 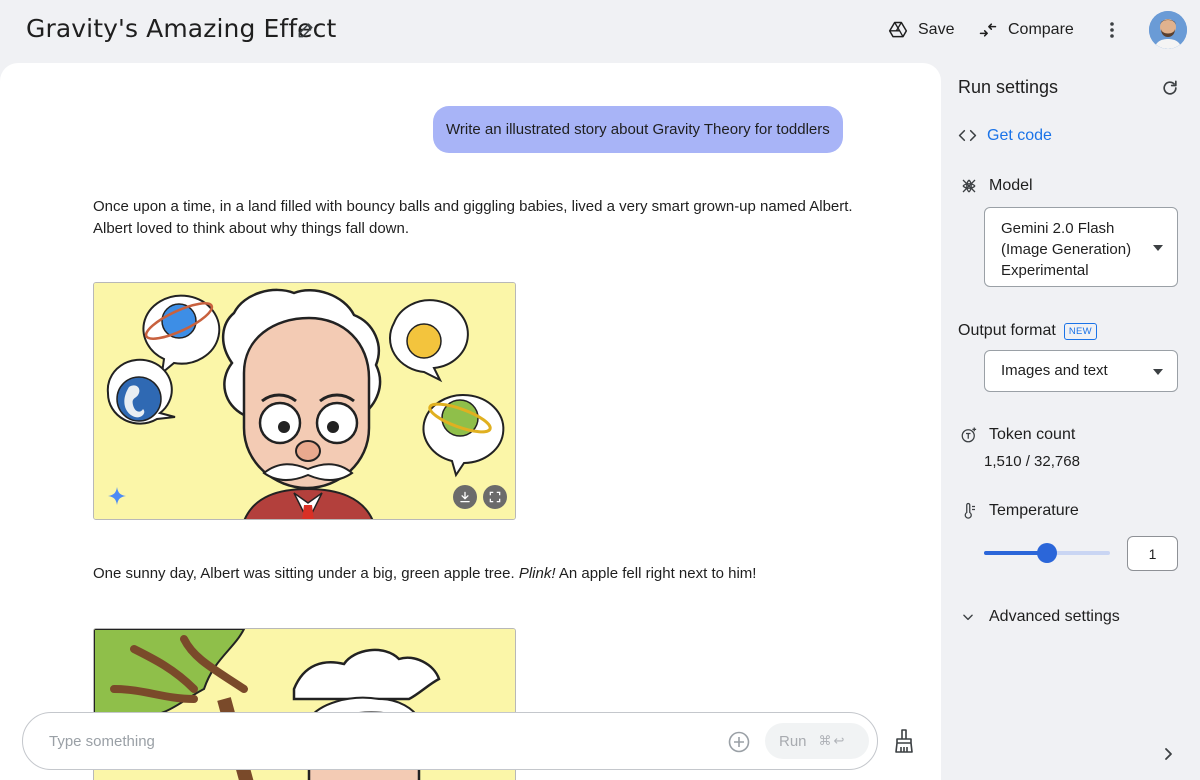 I want to click on token-count-label: Token count, so click(x=1017, y=435).